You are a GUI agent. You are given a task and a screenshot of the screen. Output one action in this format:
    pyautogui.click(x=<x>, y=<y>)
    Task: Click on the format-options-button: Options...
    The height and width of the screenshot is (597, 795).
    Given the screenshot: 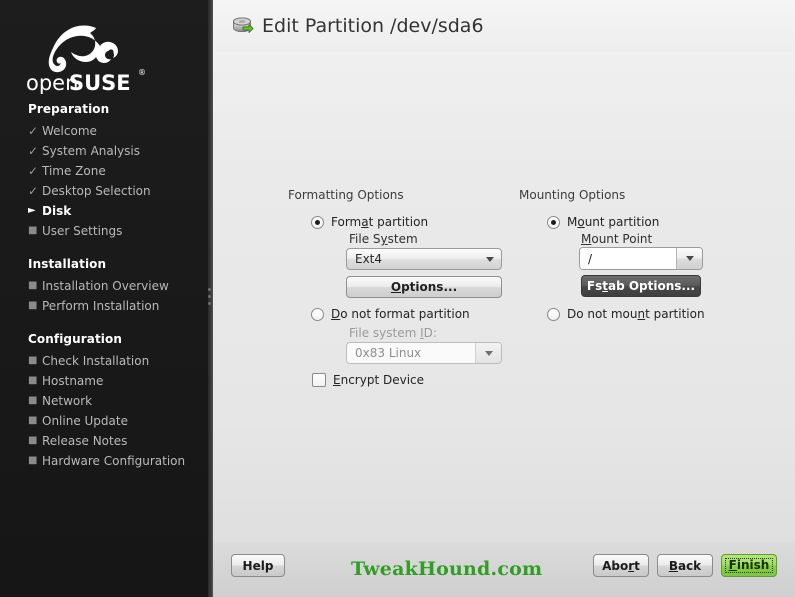 What is the action you would take?
    pyautogui.click(x=424, y=287)
    